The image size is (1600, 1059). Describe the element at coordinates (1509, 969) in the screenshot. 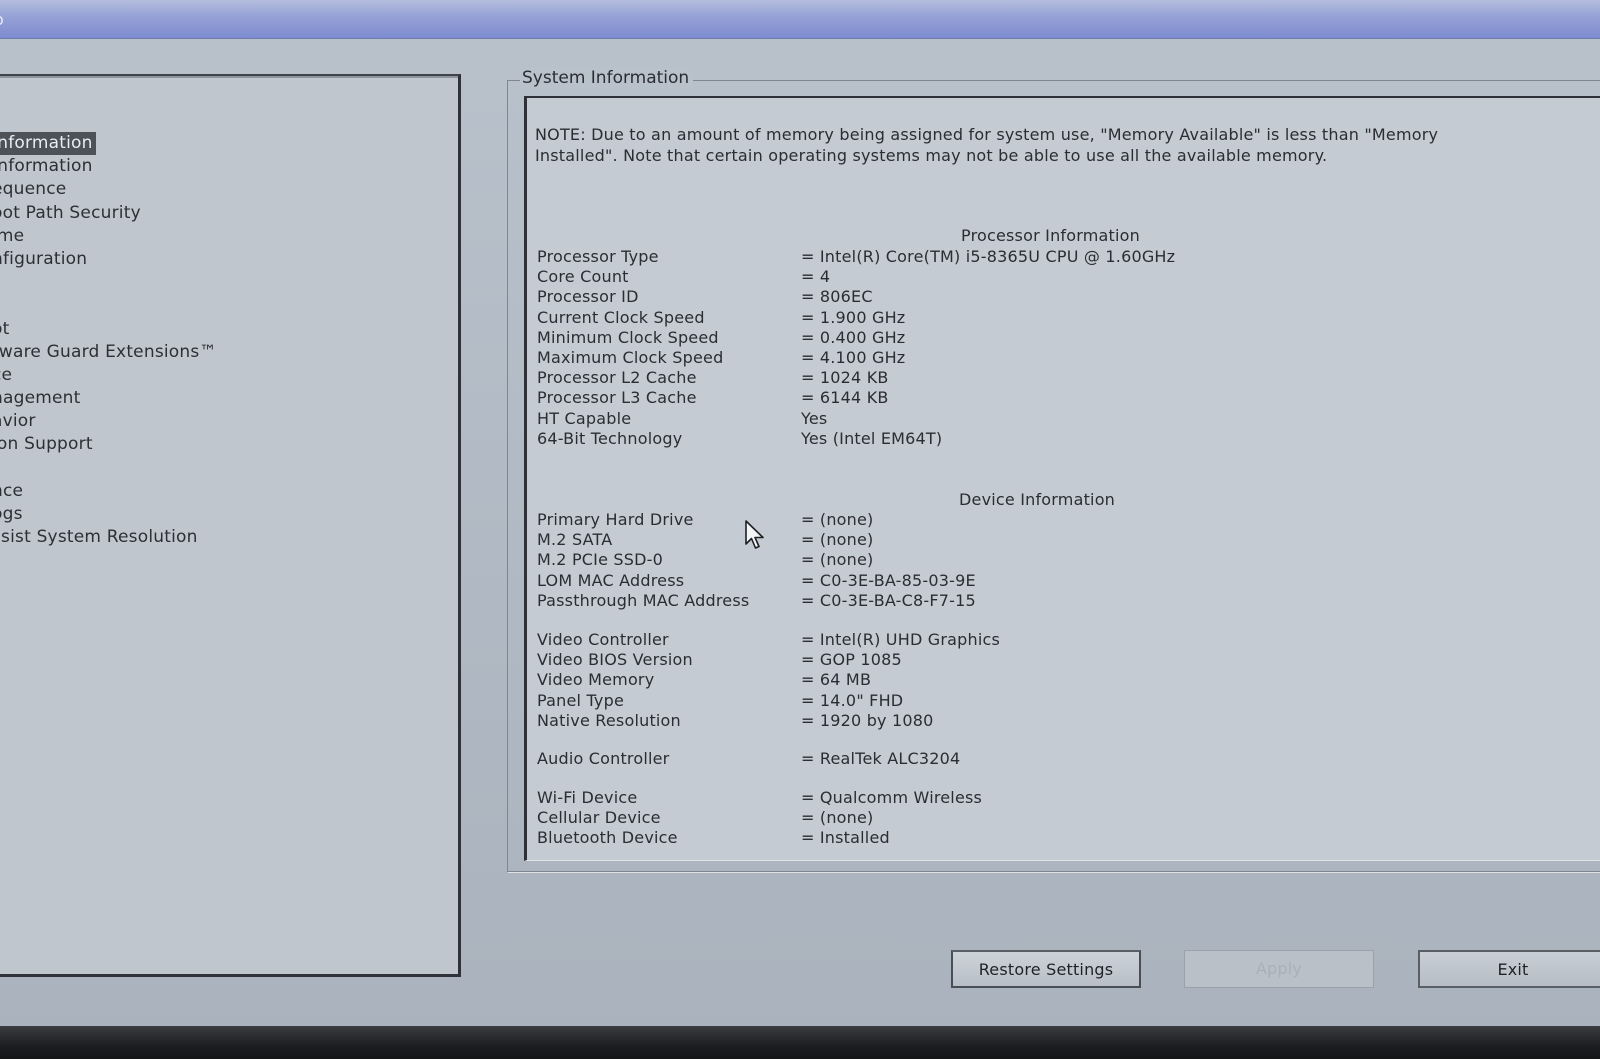

I see `exit-button: Exit` at that location.